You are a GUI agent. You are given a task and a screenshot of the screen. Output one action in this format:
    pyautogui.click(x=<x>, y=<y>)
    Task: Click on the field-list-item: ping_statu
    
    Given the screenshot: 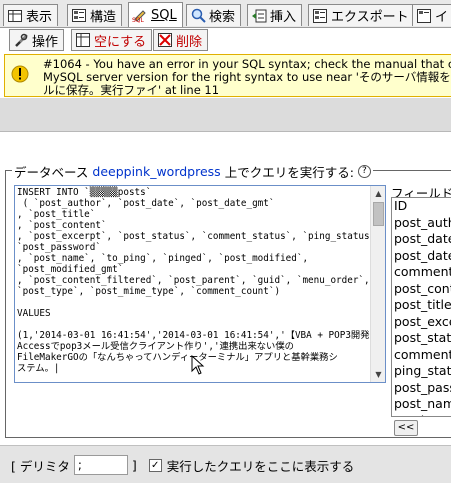 What is the action you would take?
    pyautogui.click(x=421, y=371)
    